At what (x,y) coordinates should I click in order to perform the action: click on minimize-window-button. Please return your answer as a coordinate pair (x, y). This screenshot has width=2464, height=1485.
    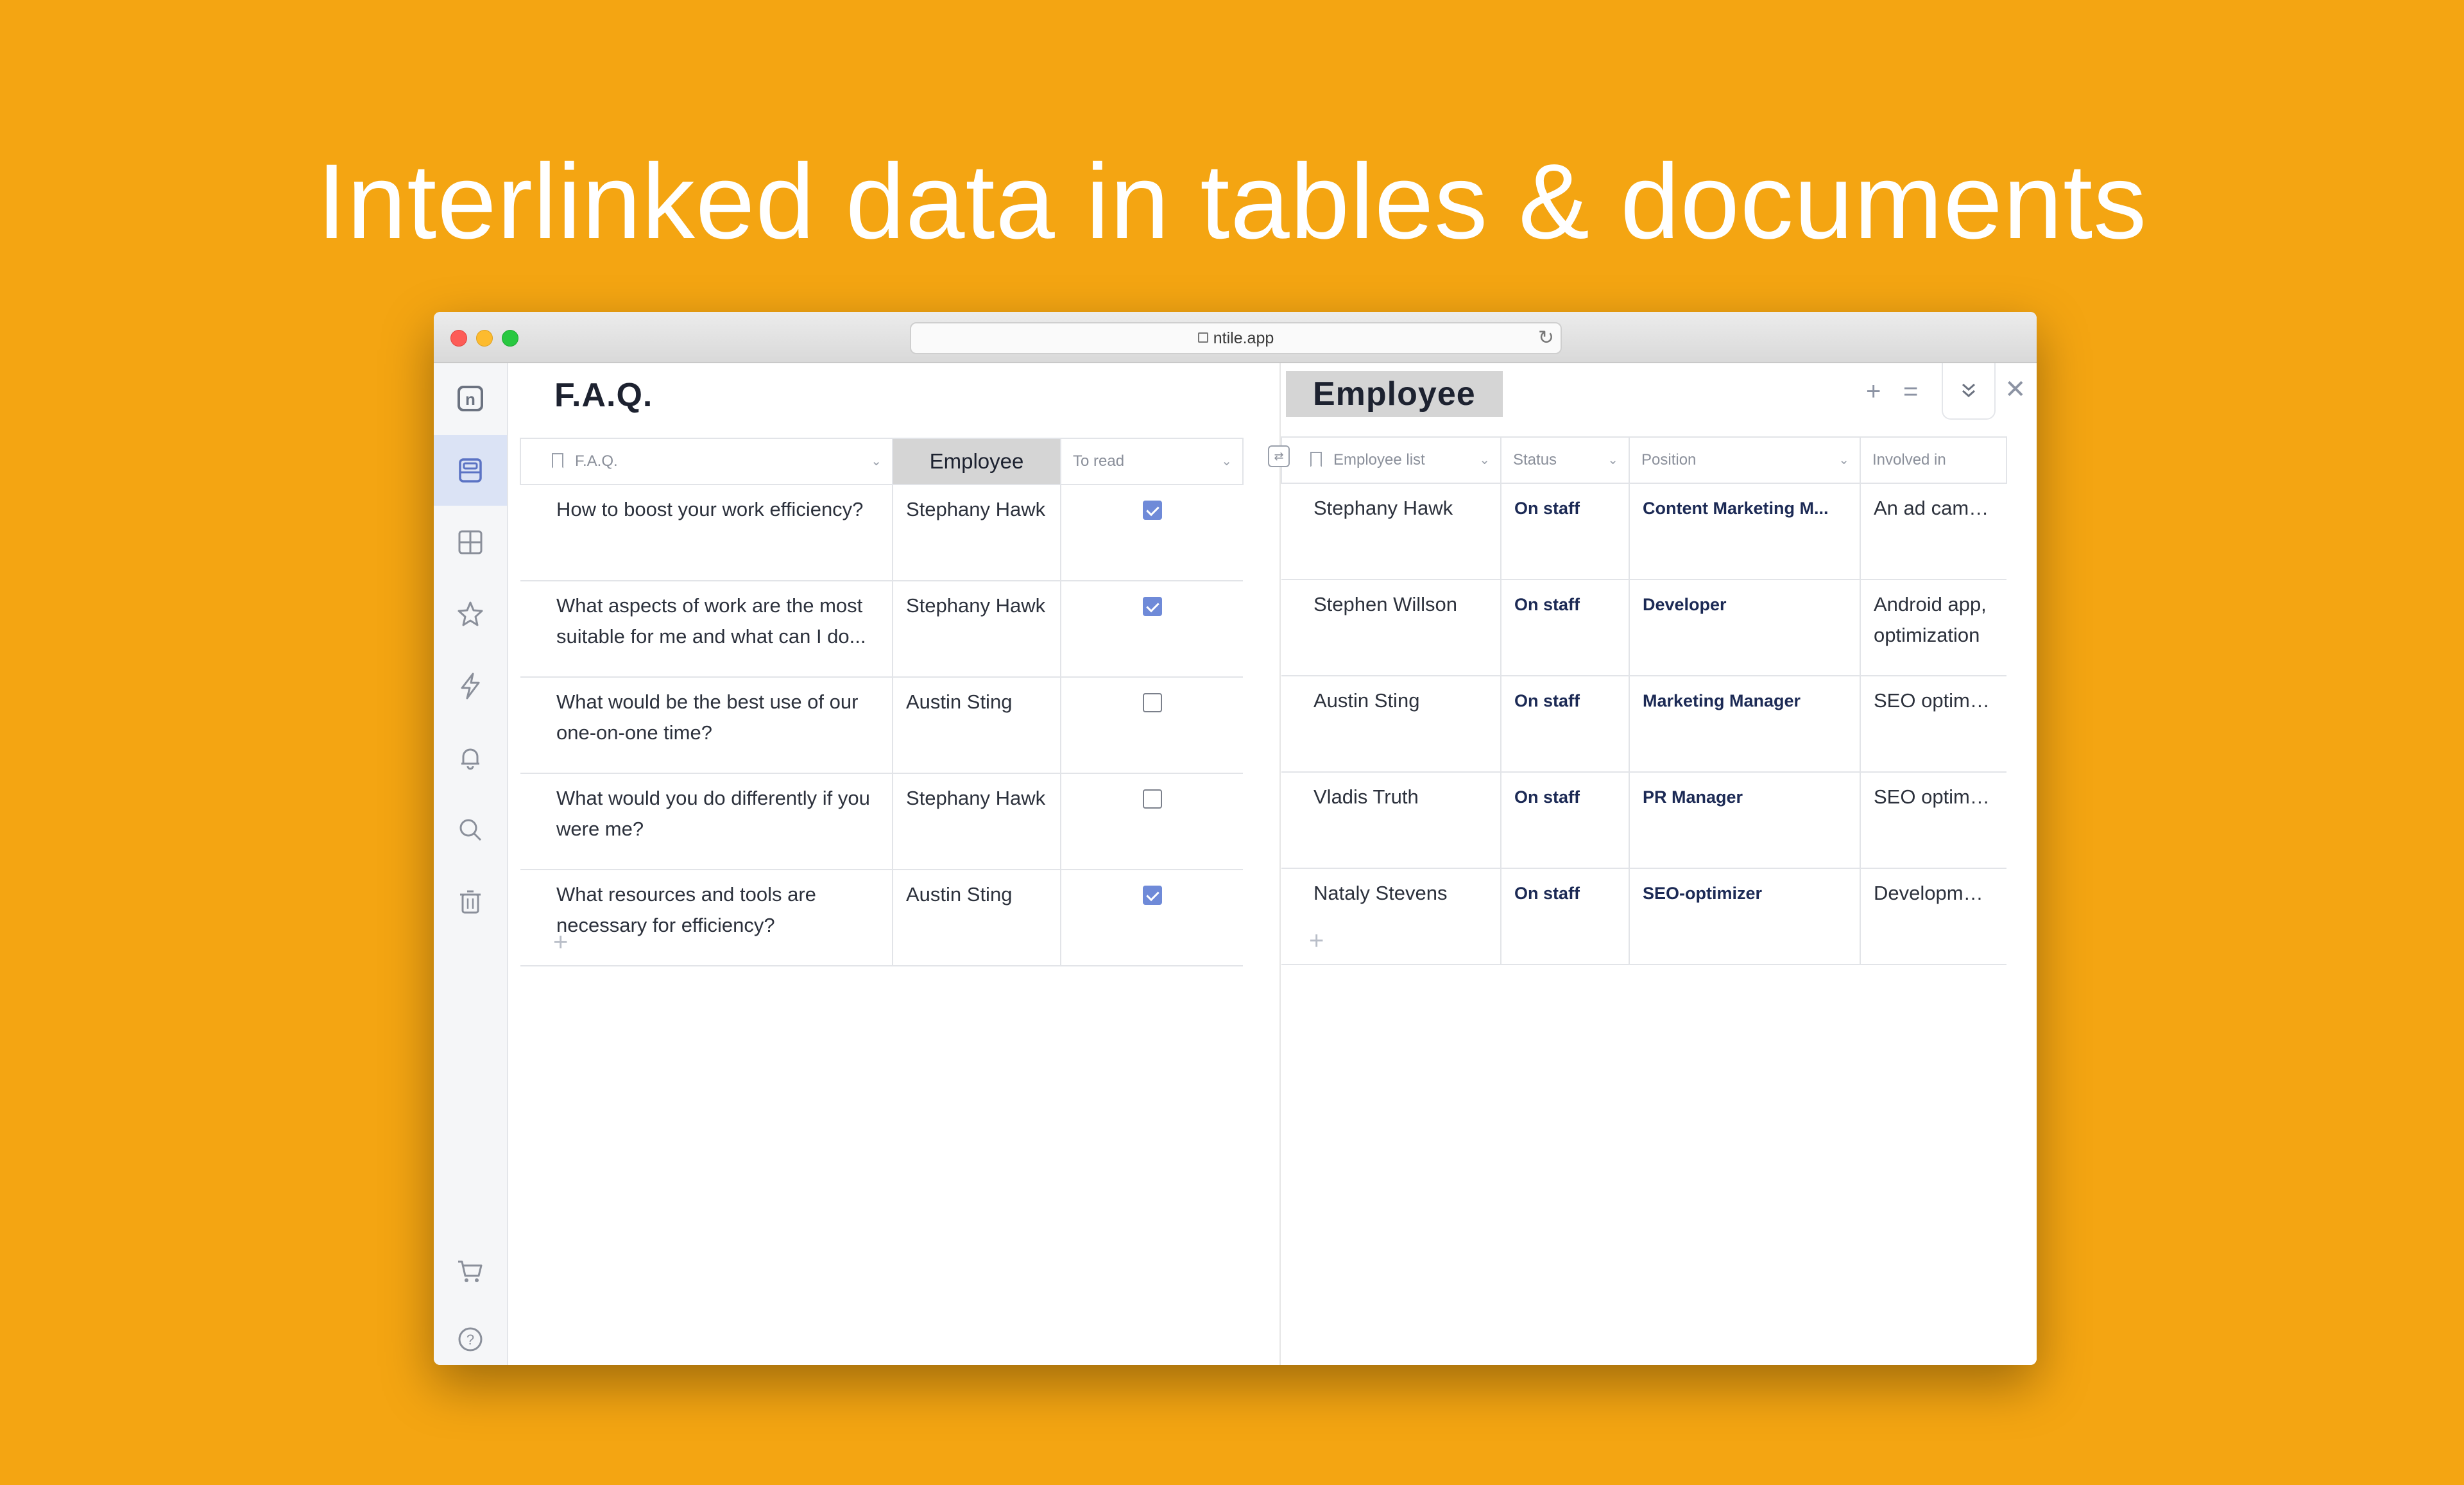
    Looking at the image, I should click on (485, 338).